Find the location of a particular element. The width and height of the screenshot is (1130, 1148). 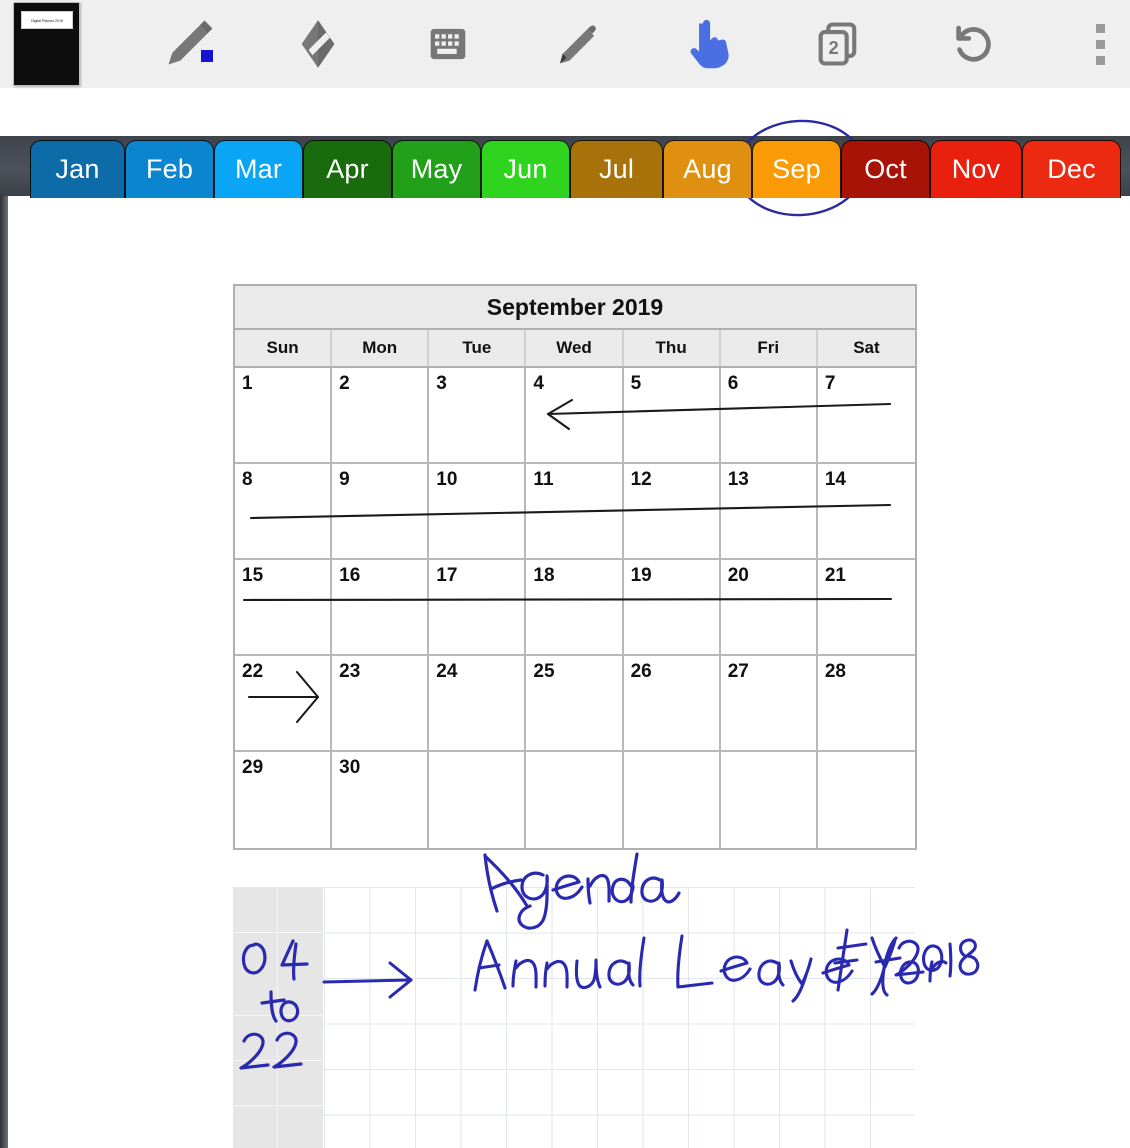

month-tab-feb: Feb is located at coordinates (169, 169).